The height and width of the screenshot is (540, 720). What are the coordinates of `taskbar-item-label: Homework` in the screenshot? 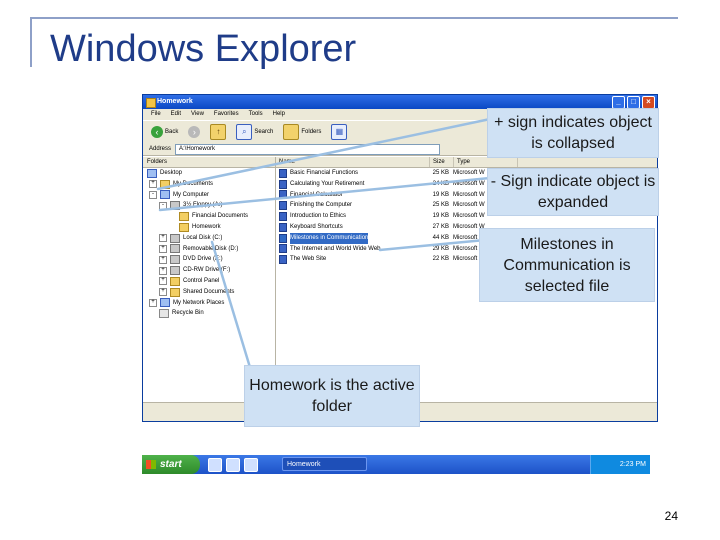 It's located at (304, 464).